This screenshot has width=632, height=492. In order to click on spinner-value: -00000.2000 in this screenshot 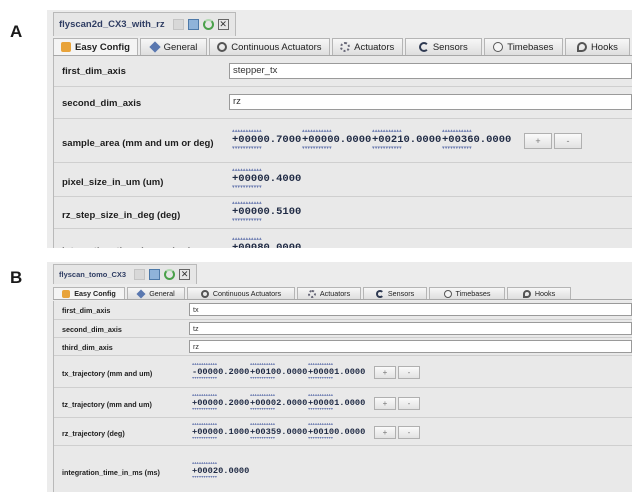, I will do `click(221, 372)`.